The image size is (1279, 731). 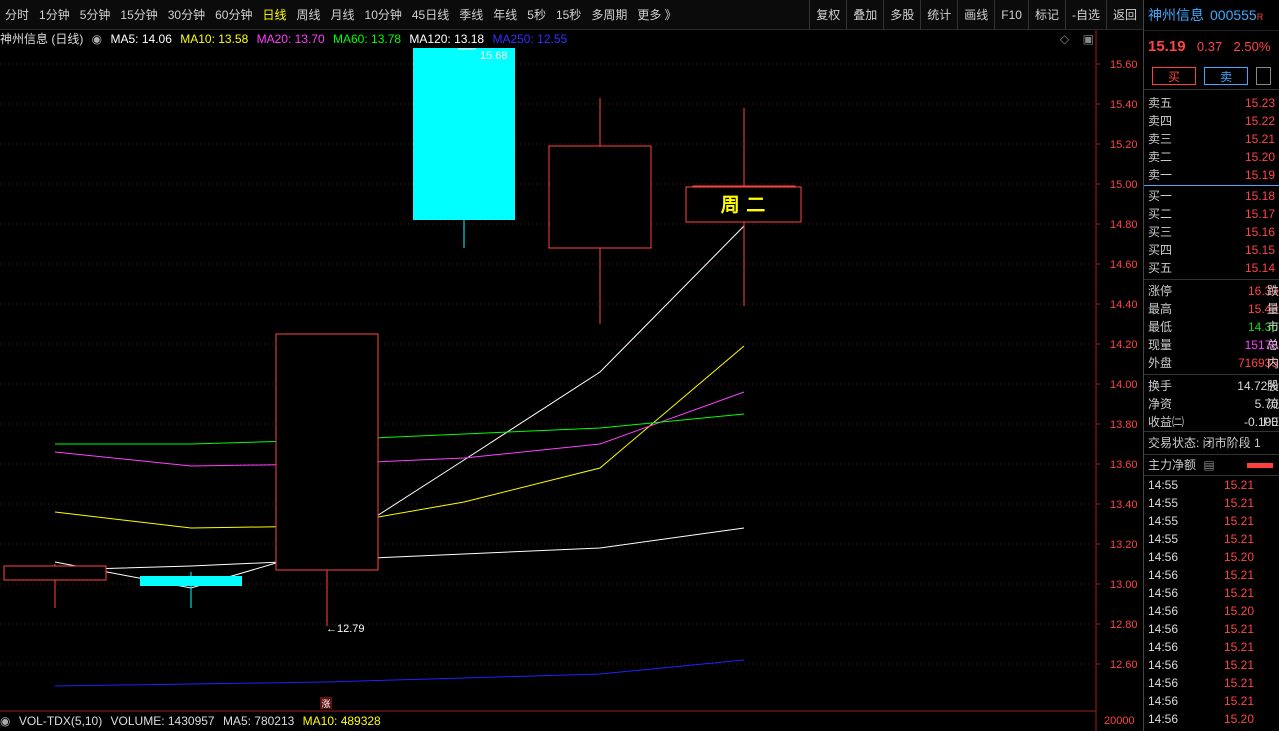 What do you see at coordinates (95, 15) in the screenshot?
I see `period-tab: 5分钟` at bounding box center [95, 15].